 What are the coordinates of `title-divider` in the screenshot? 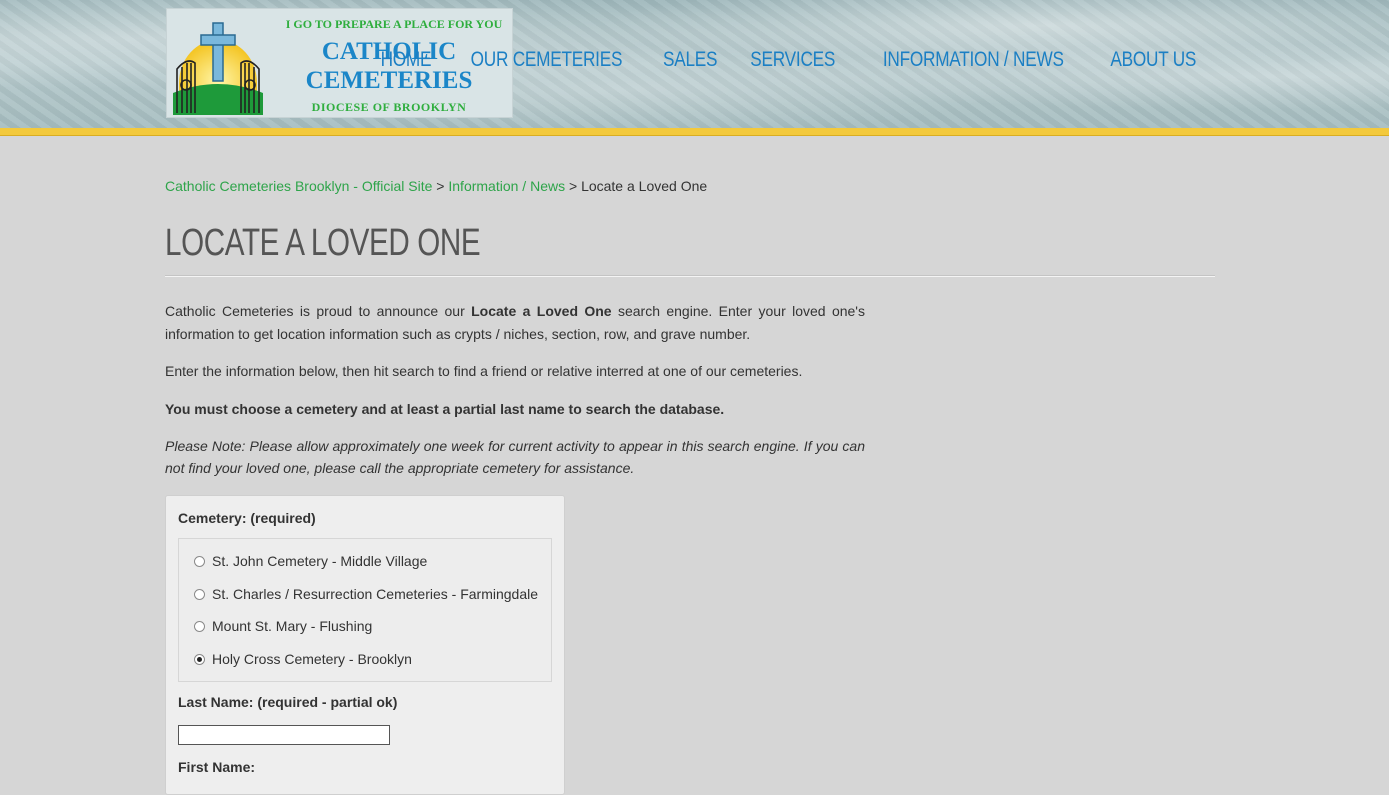 It's located at (690, 276).